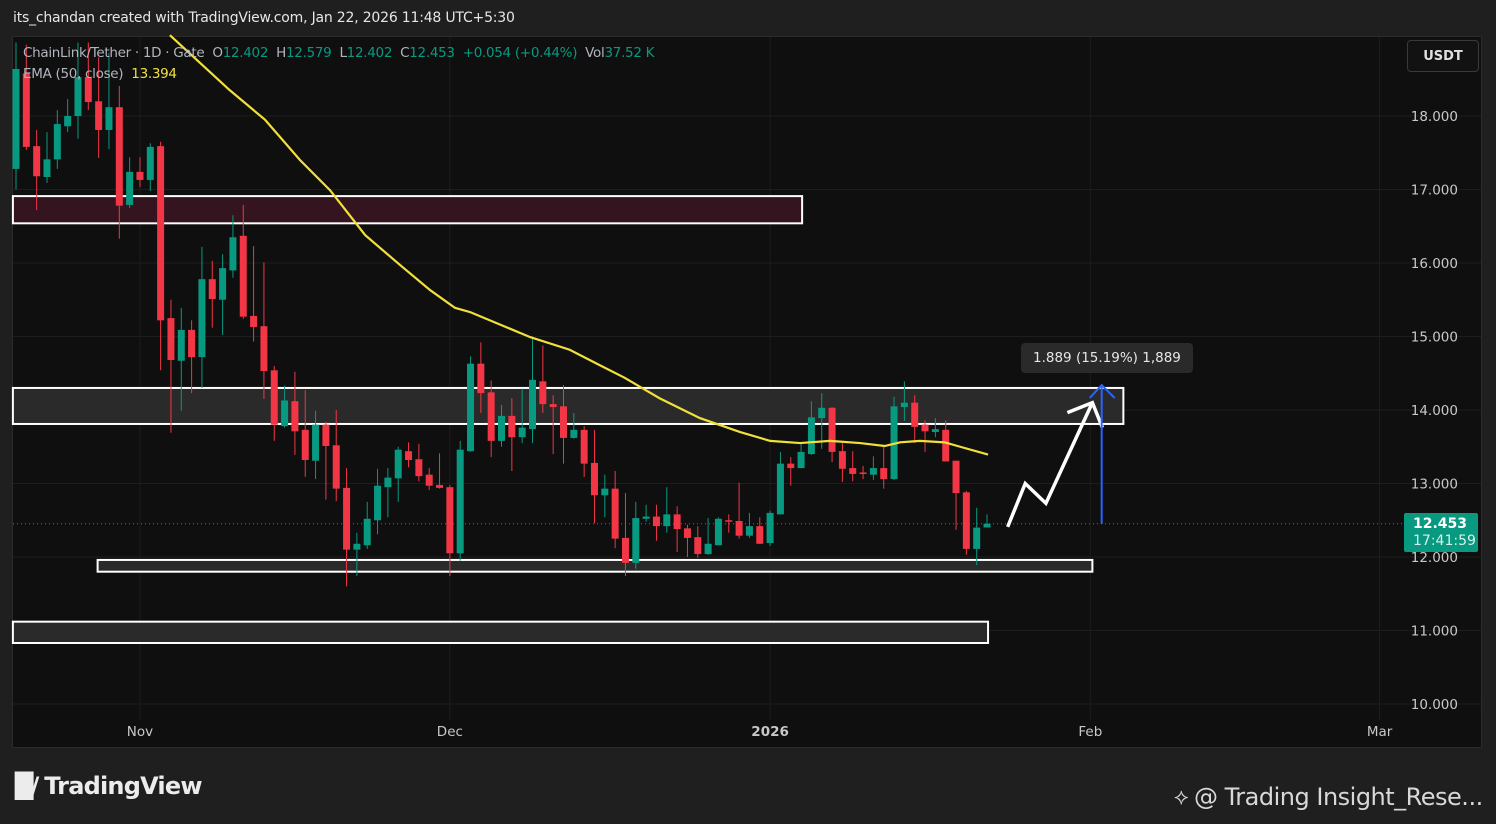  Describe the element at coordinates (154, 74) in the screenshot. I see `ema-value: 13.394` at that location.